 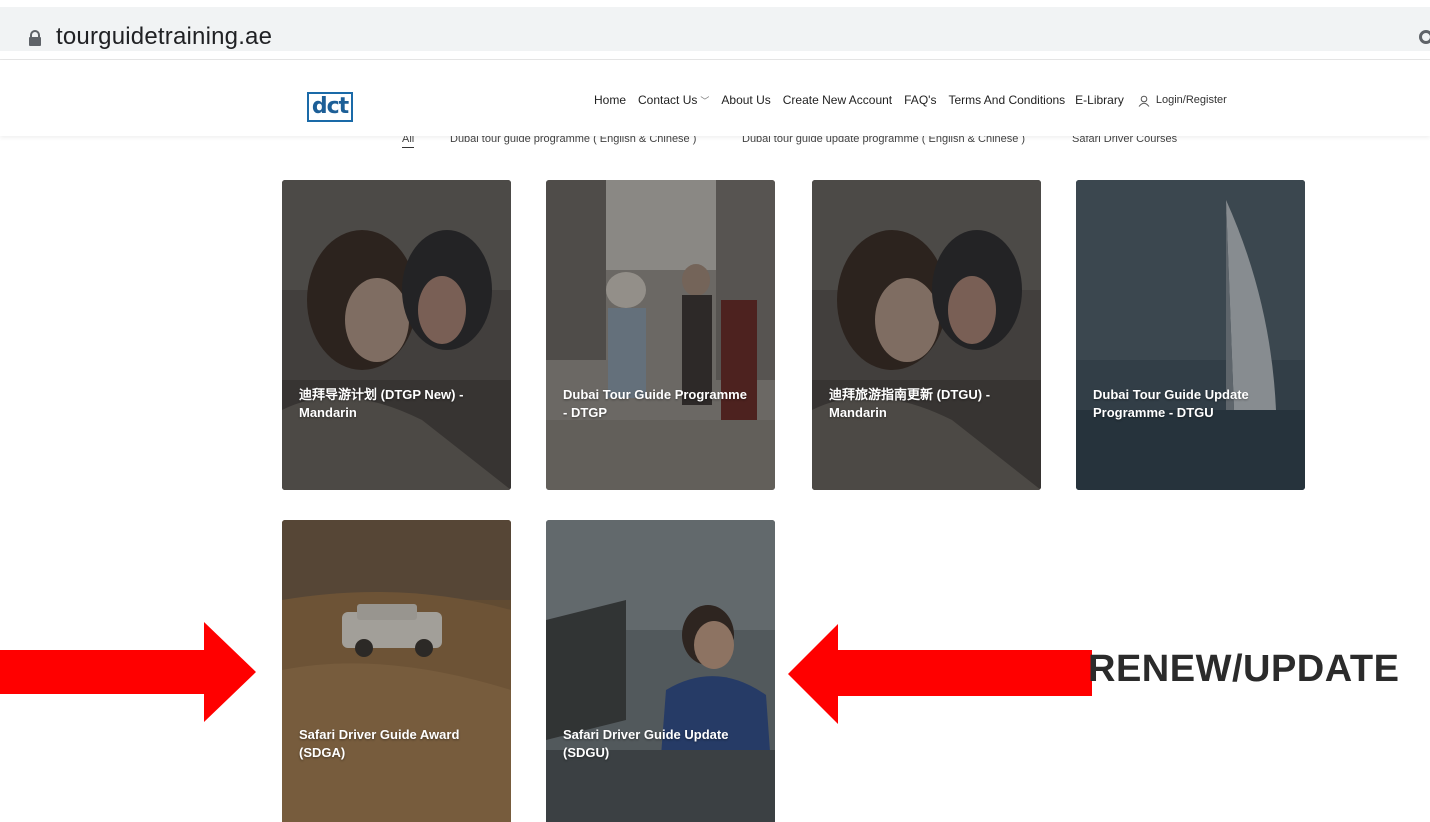 What do you see at coordinates (610, 100) in the screenshot?
I see `nav-home: Home` at bounding box center [610, 100].